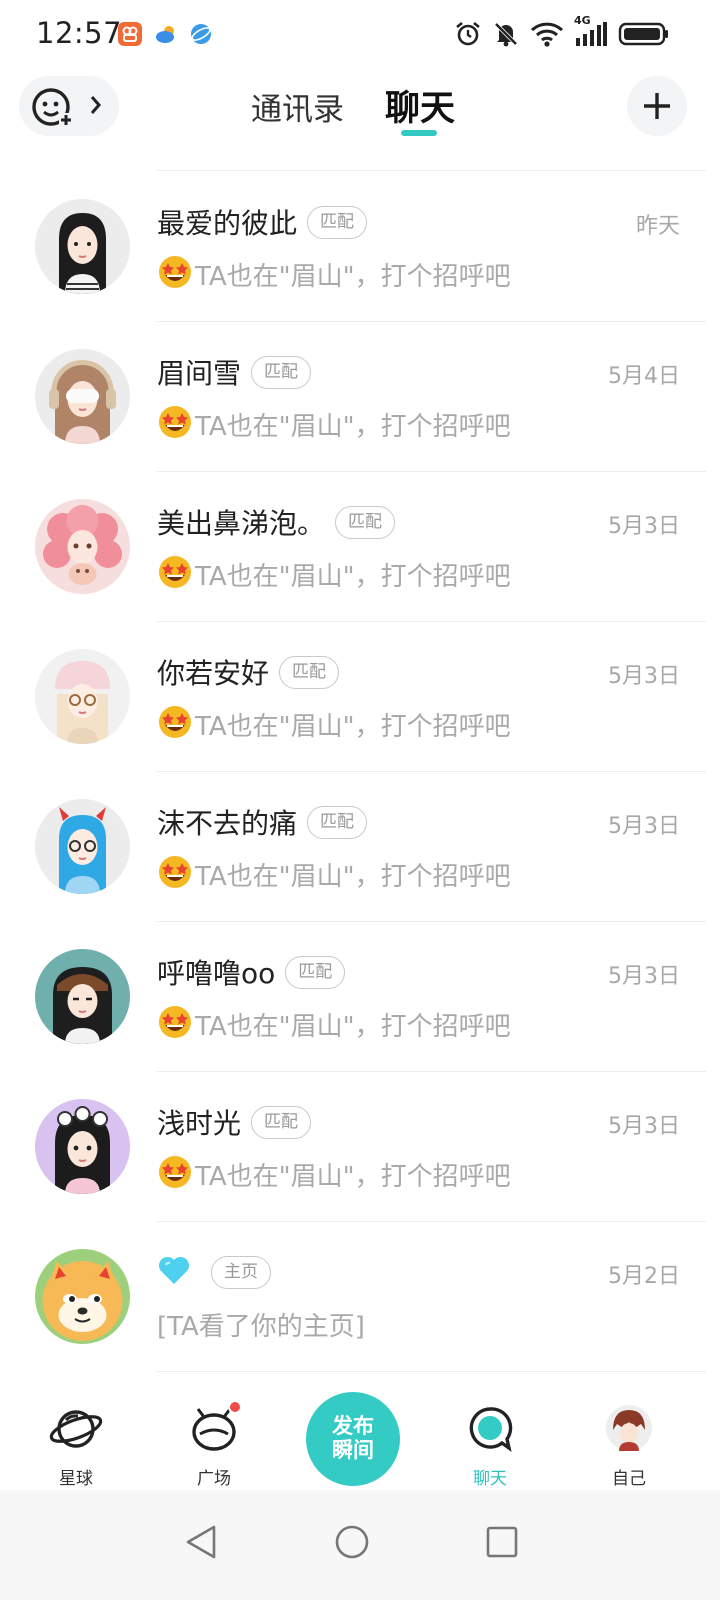 The image size is (720, 1600). I want to click on notification-badge, so click(235, 1407).